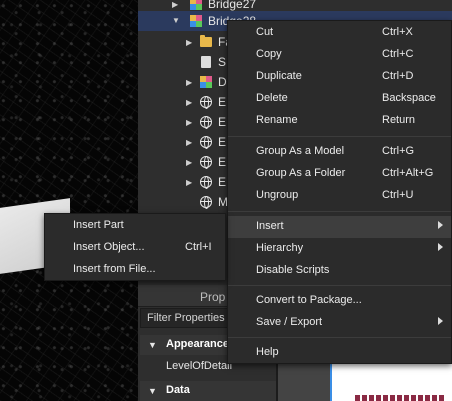 The height and width of the screenshot is (401, 452). Describe the element at coordinates (339, 196) in the screenshot. I see `menu-item-ungroup: Ungroup Ctrl+U` at that location.